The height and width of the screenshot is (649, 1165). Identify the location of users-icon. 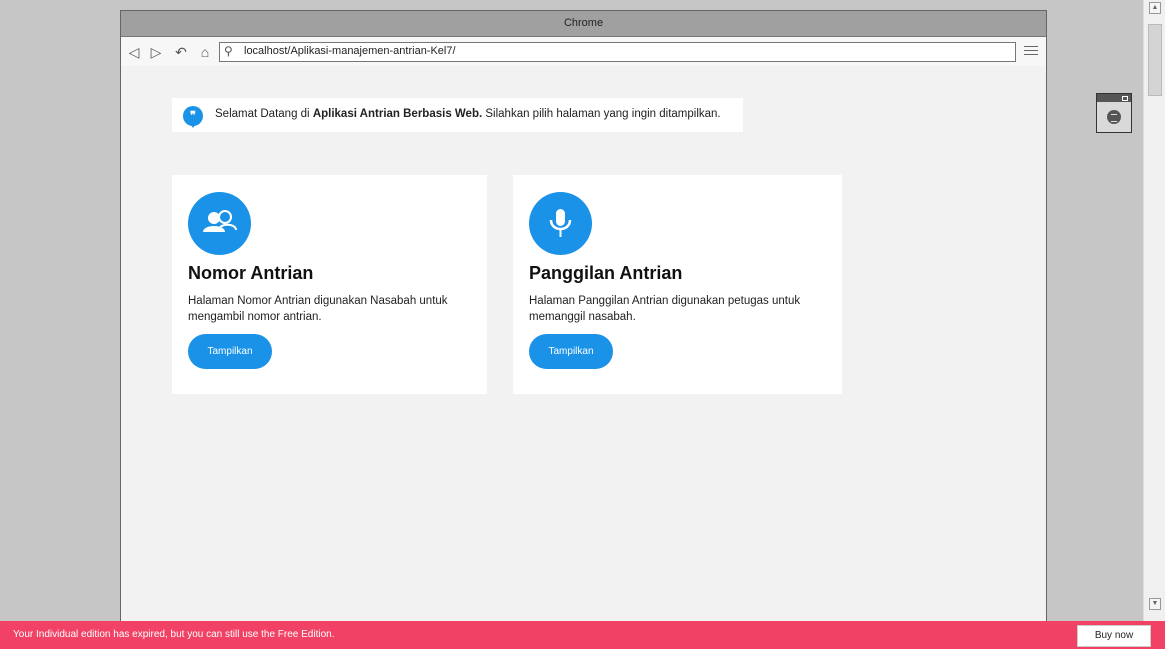
(219, 223).